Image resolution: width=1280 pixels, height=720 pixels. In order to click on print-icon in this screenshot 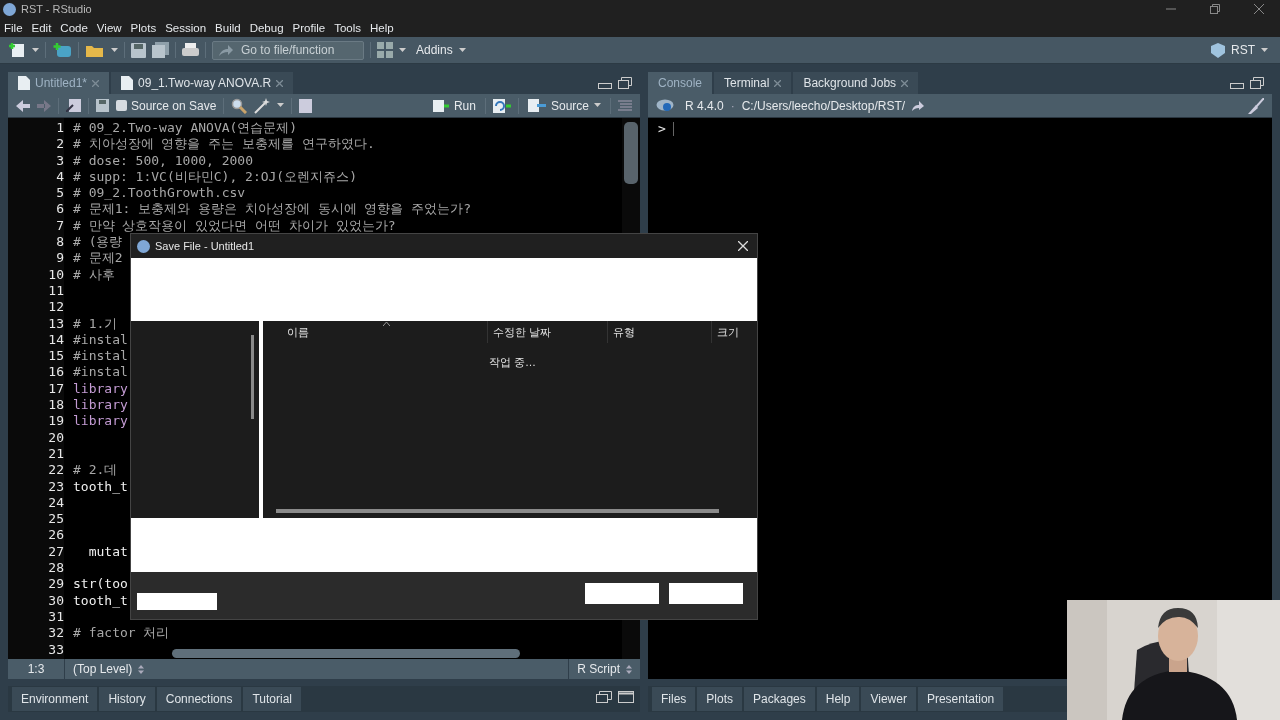, I will do `click(190, 50)`.